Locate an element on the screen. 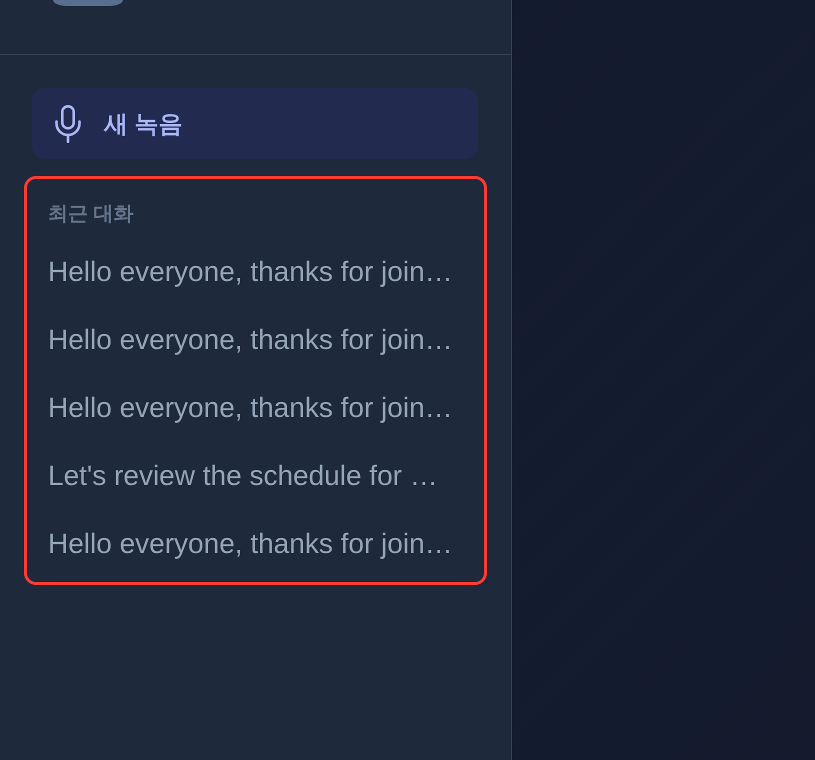 This screenshot has width=815, height=760. recent-conversations-heading: 최근 대화 is located at coordinates (91, 214).